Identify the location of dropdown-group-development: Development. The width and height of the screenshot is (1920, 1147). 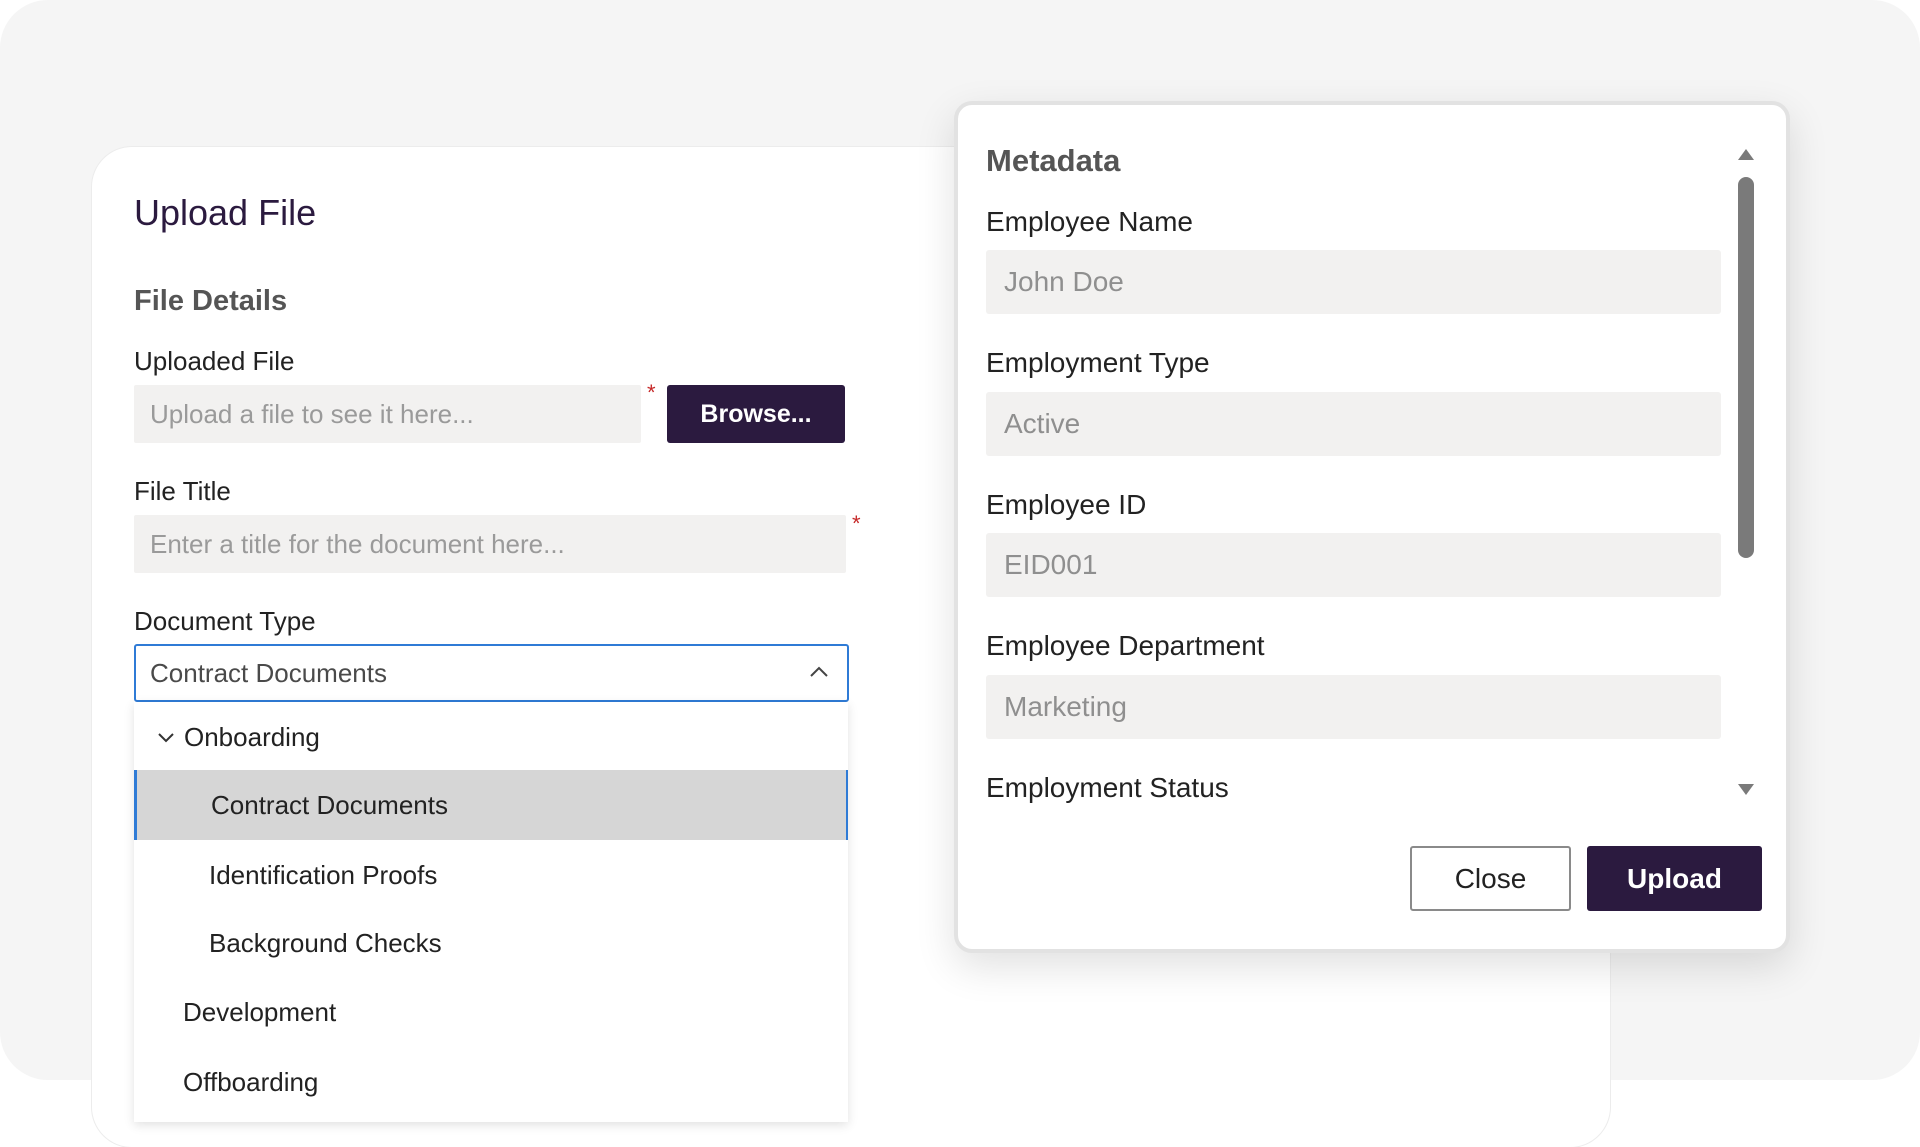
(491, 1012).